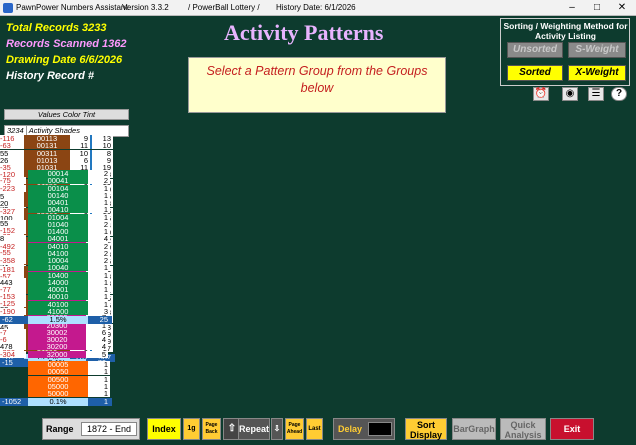 Image resolution: width=636 pixels, height=445 pixels. What do you see at coordinates (56, 28) in the screenshot?
I see `total-records: Total Records 3233` at bounding box center [56, 28].